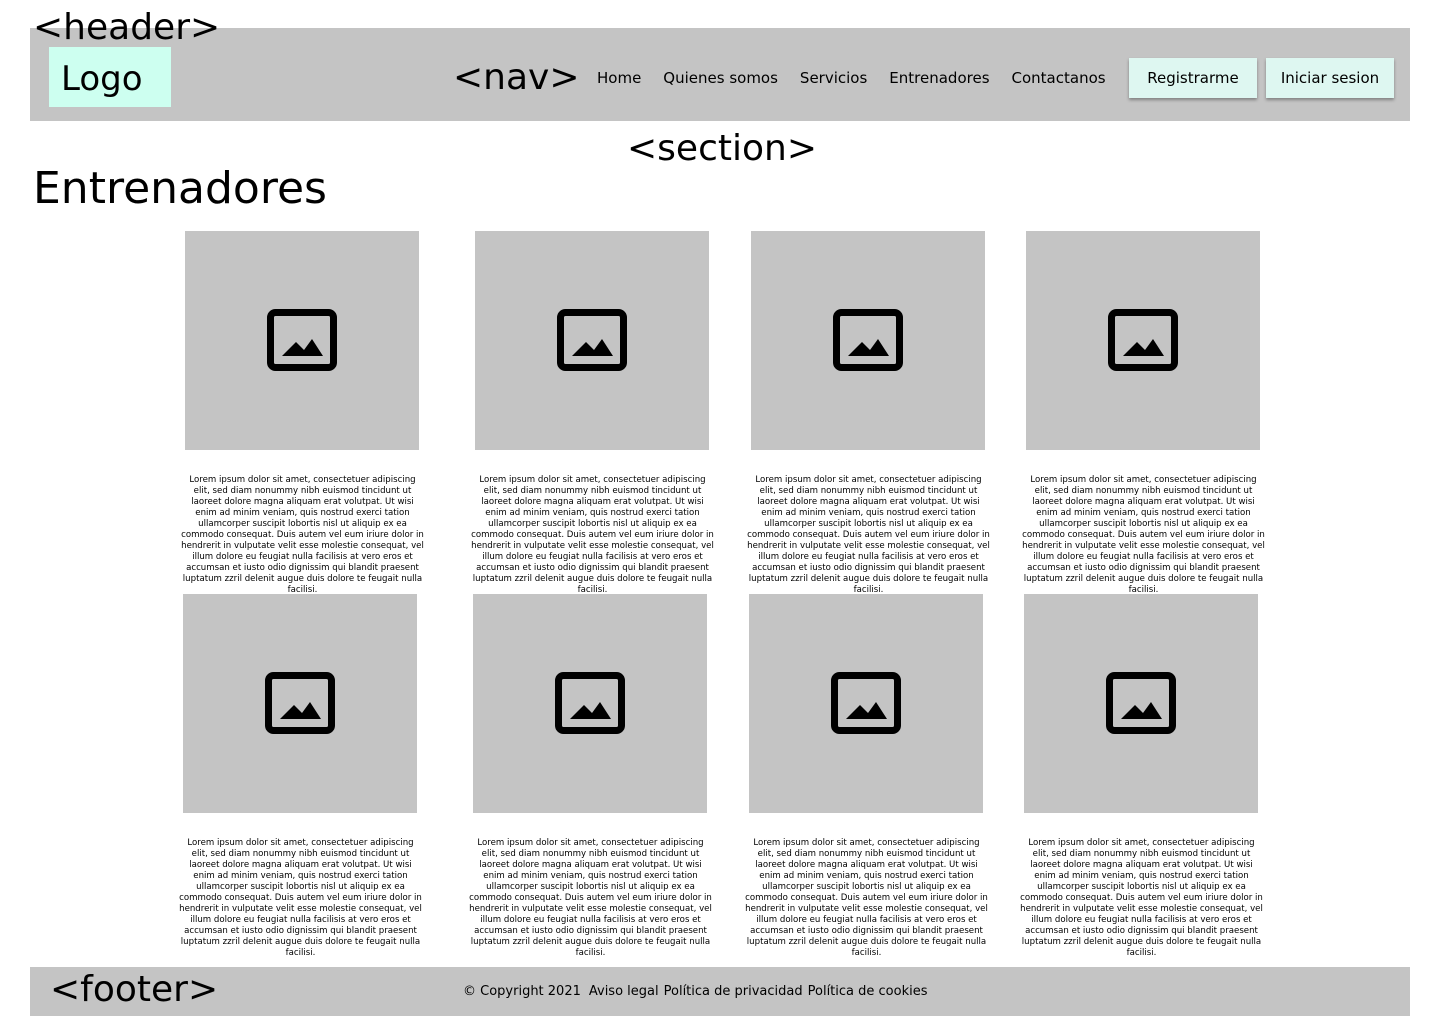 The height and width of the screenshot is (1024, 1440). What do you see at coordinates (180, 188) in the screenshot?
I see `page-title: Entrenadores` at bounding box center [180, 188].